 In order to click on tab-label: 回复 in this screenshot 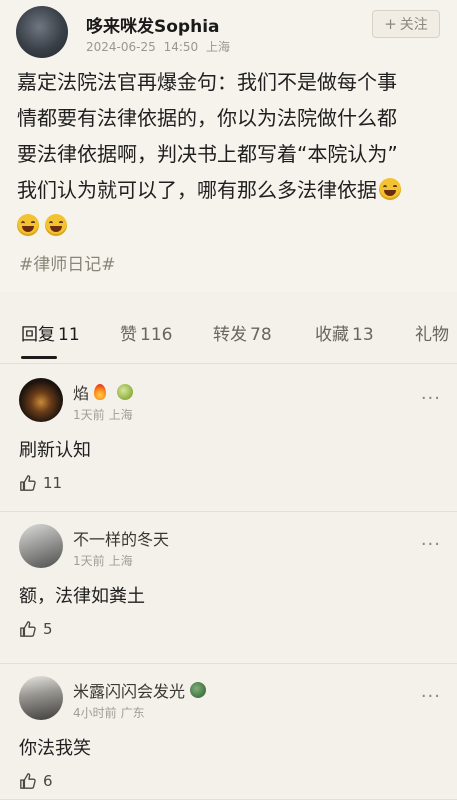, I will do `click(38, 335)`.